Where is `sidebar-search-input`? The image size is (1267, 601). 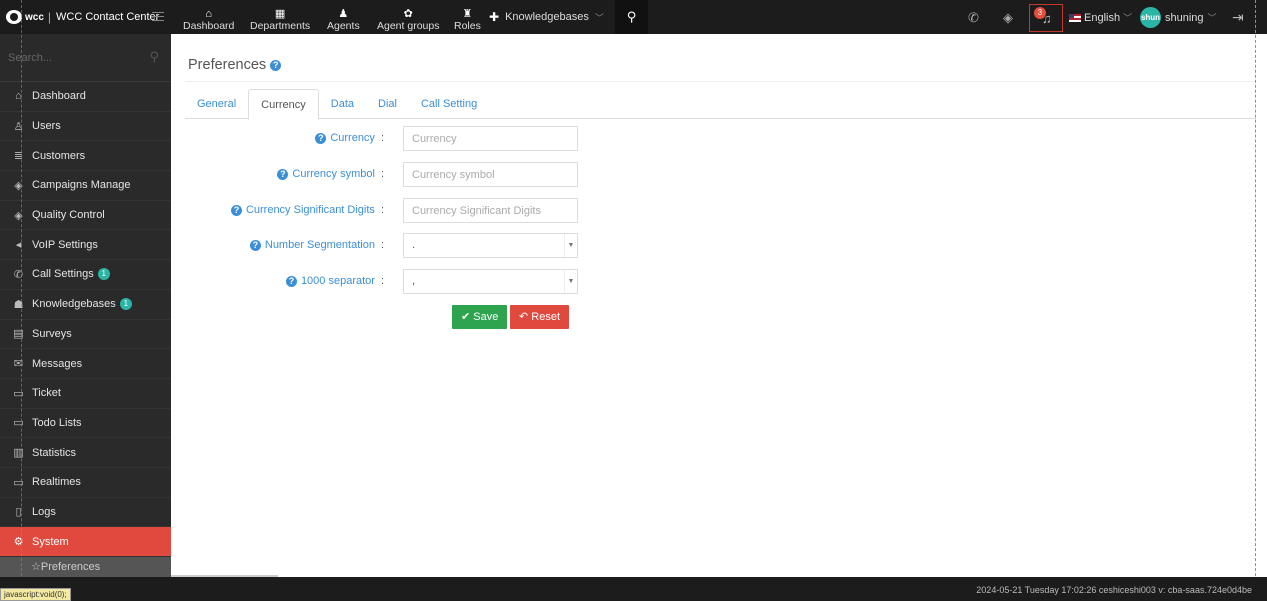 sidebar-search-input is located at coordinates (83, 58).